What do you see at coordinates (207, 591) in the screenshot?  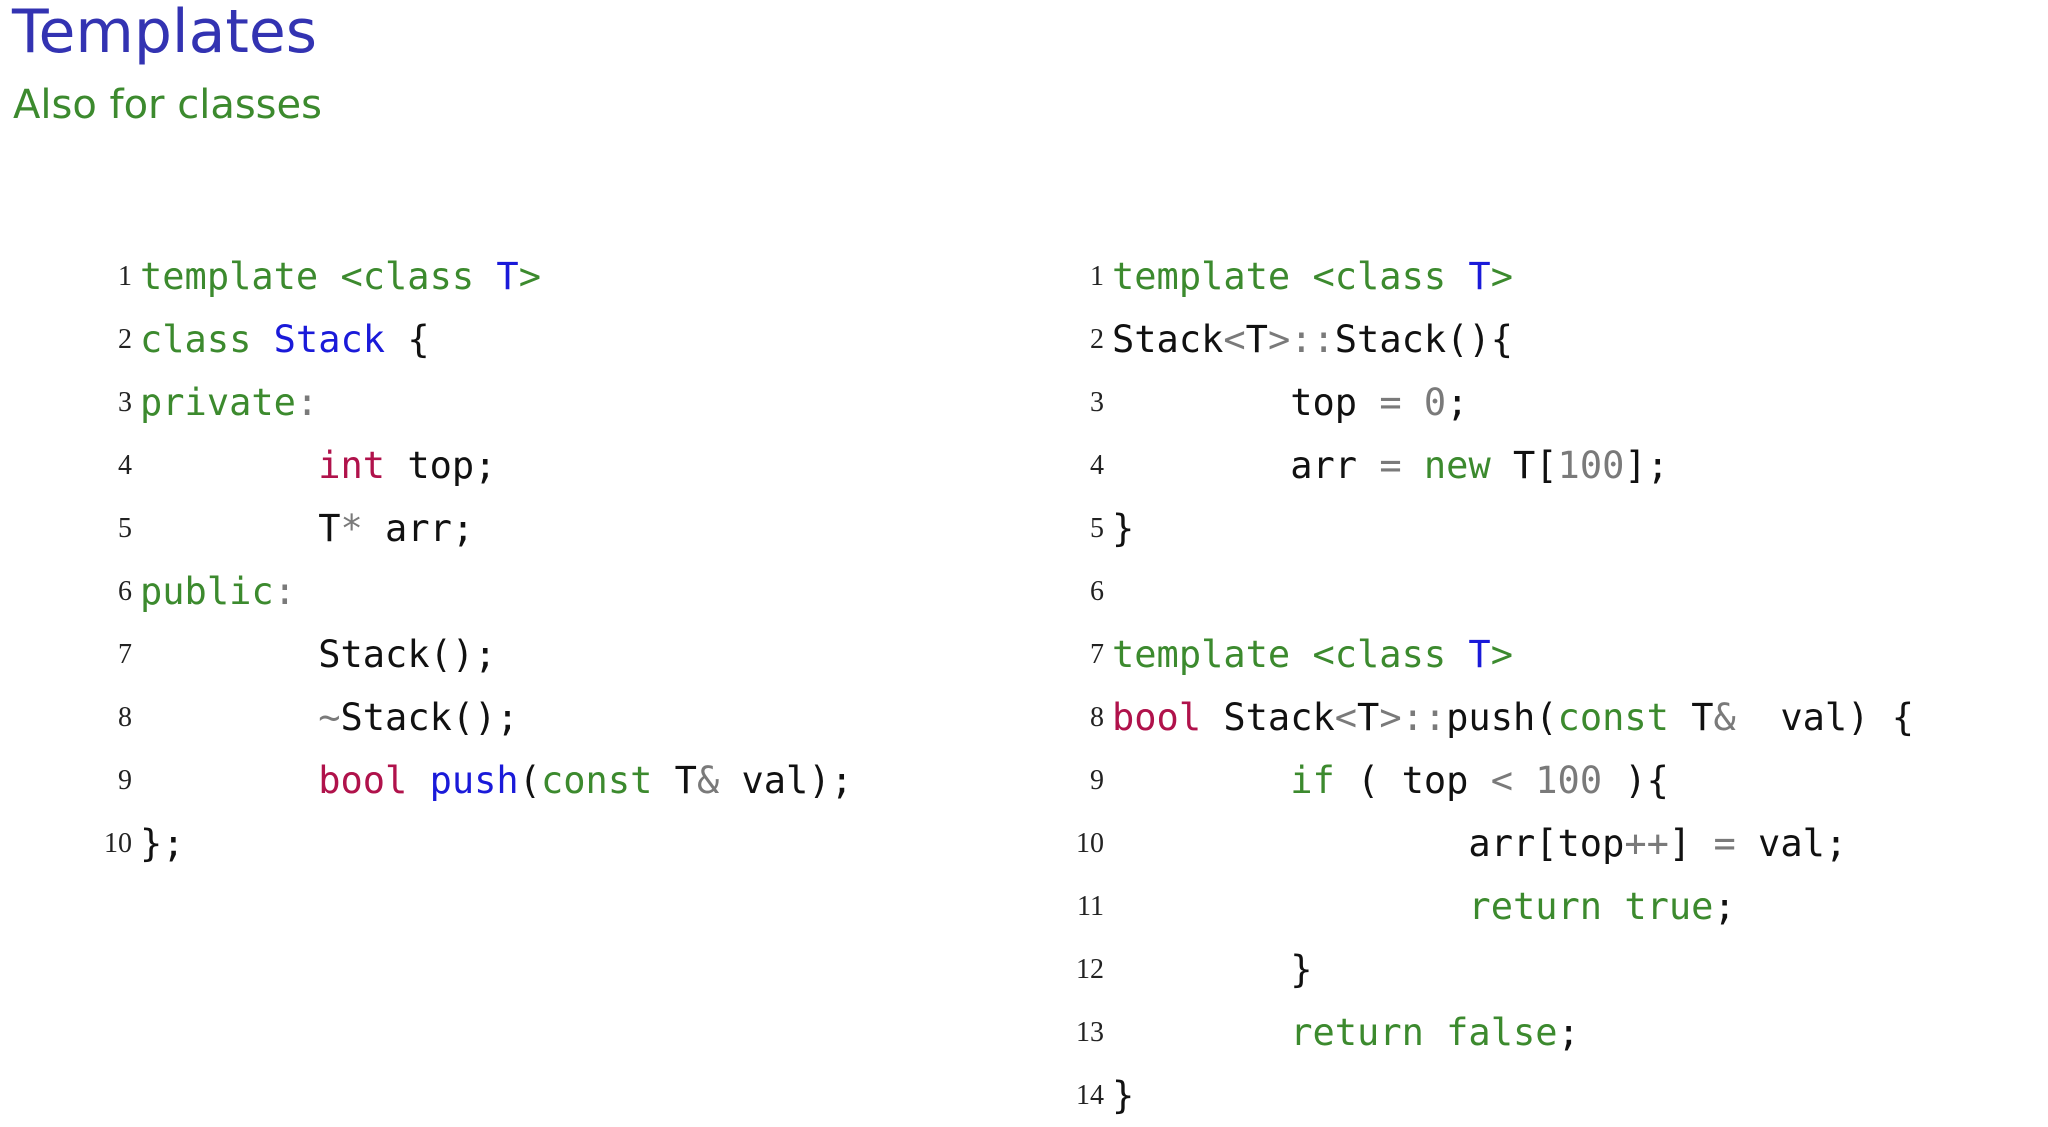 I see `code-token: public` at bounding box center [207, 591].